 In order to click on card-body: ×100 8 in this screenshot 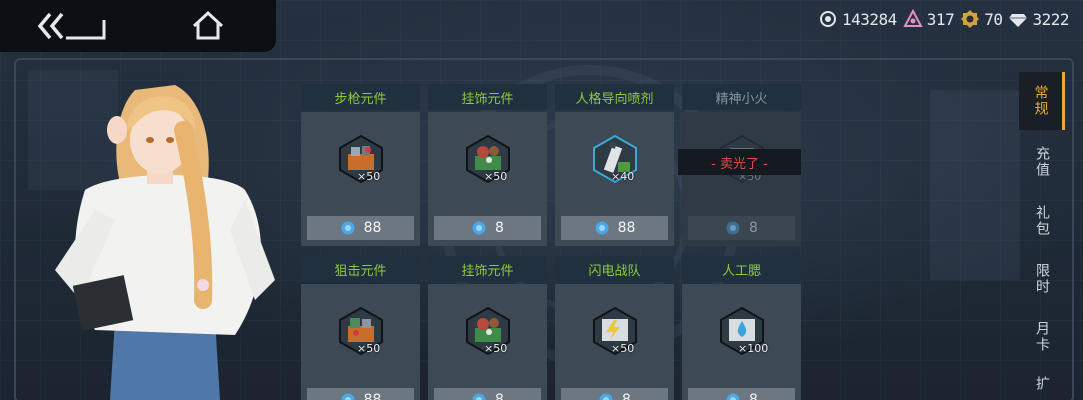, I will do `click(741, 342)`.